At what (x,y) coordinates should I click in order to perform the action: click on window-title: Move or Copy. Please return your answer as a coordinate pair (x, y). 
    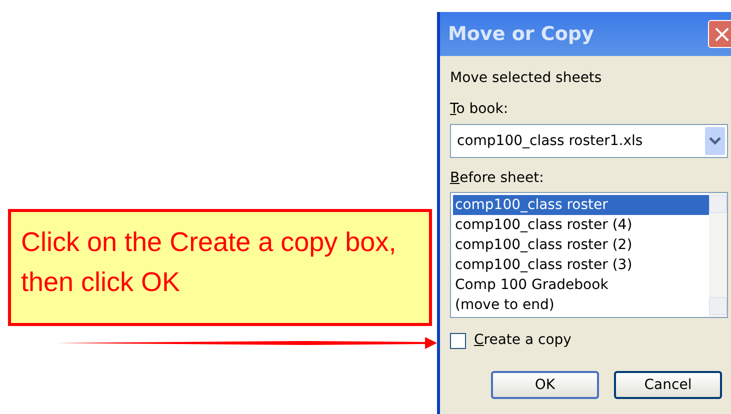
    Looking at the image, I should click on (521, 34).